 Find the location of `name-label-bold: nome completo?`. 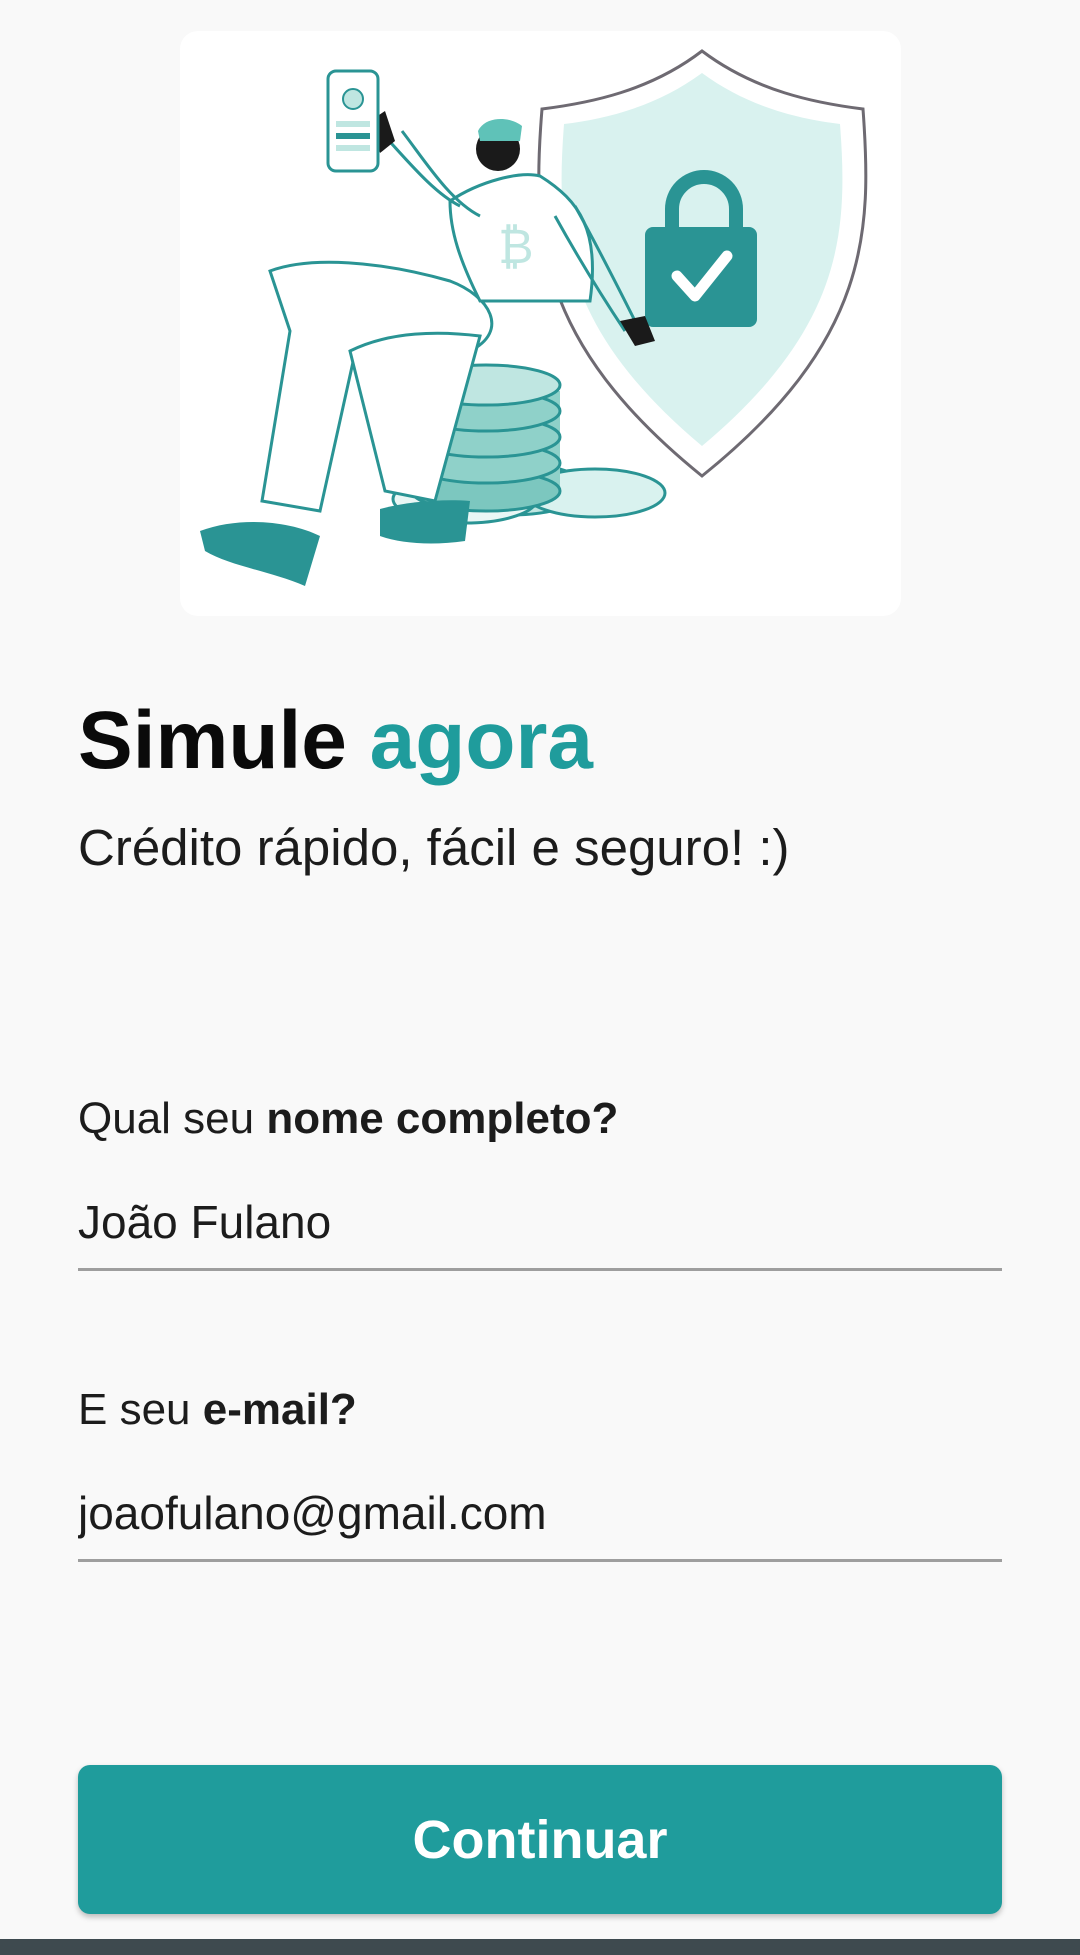

name-label-bold: nome completo? is located at coordinates (442, 1118).